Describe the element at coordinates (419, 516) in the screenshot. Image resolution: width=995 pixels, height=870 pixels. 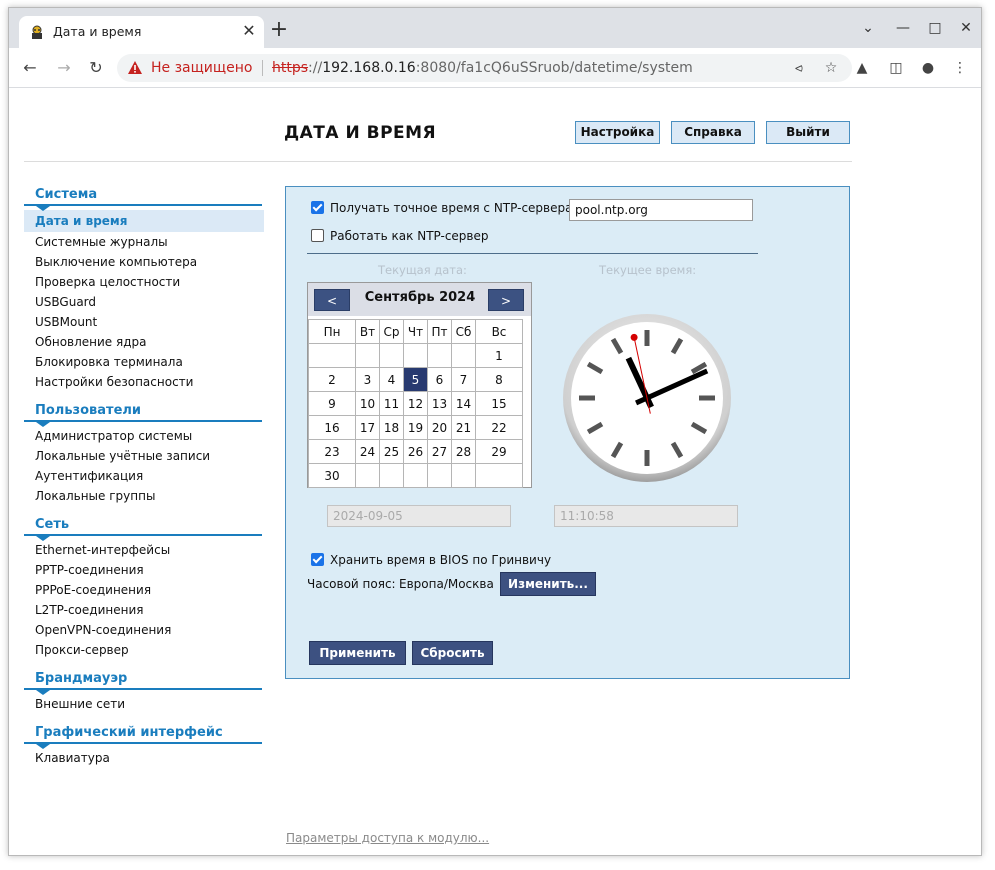
I see `date-input: 2024-09-05` at that location.